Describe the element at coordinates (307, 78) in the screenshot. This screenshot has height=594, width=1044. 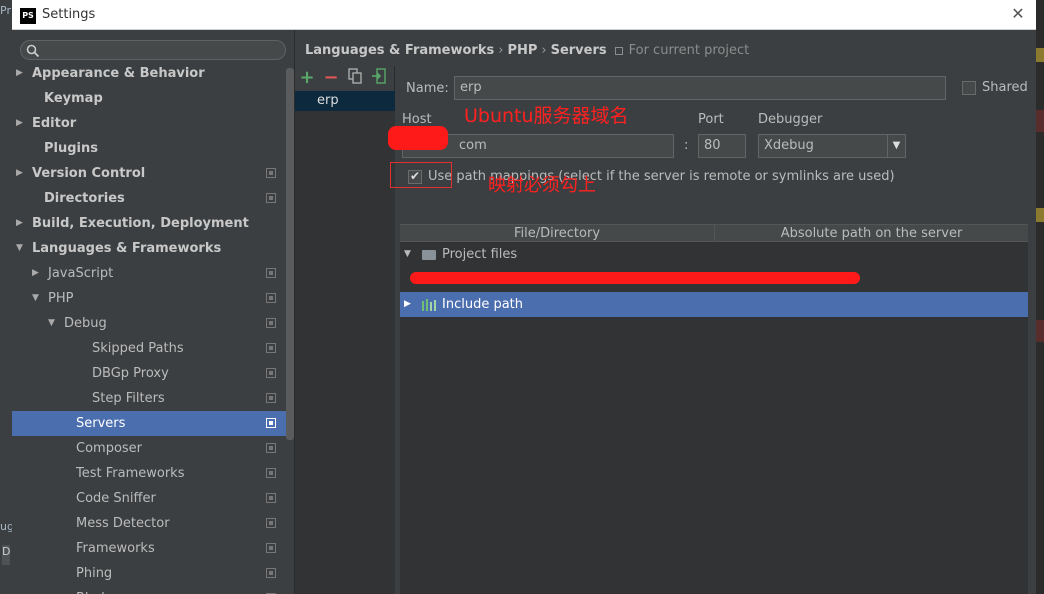
I see `add-server-button: +` at that location.